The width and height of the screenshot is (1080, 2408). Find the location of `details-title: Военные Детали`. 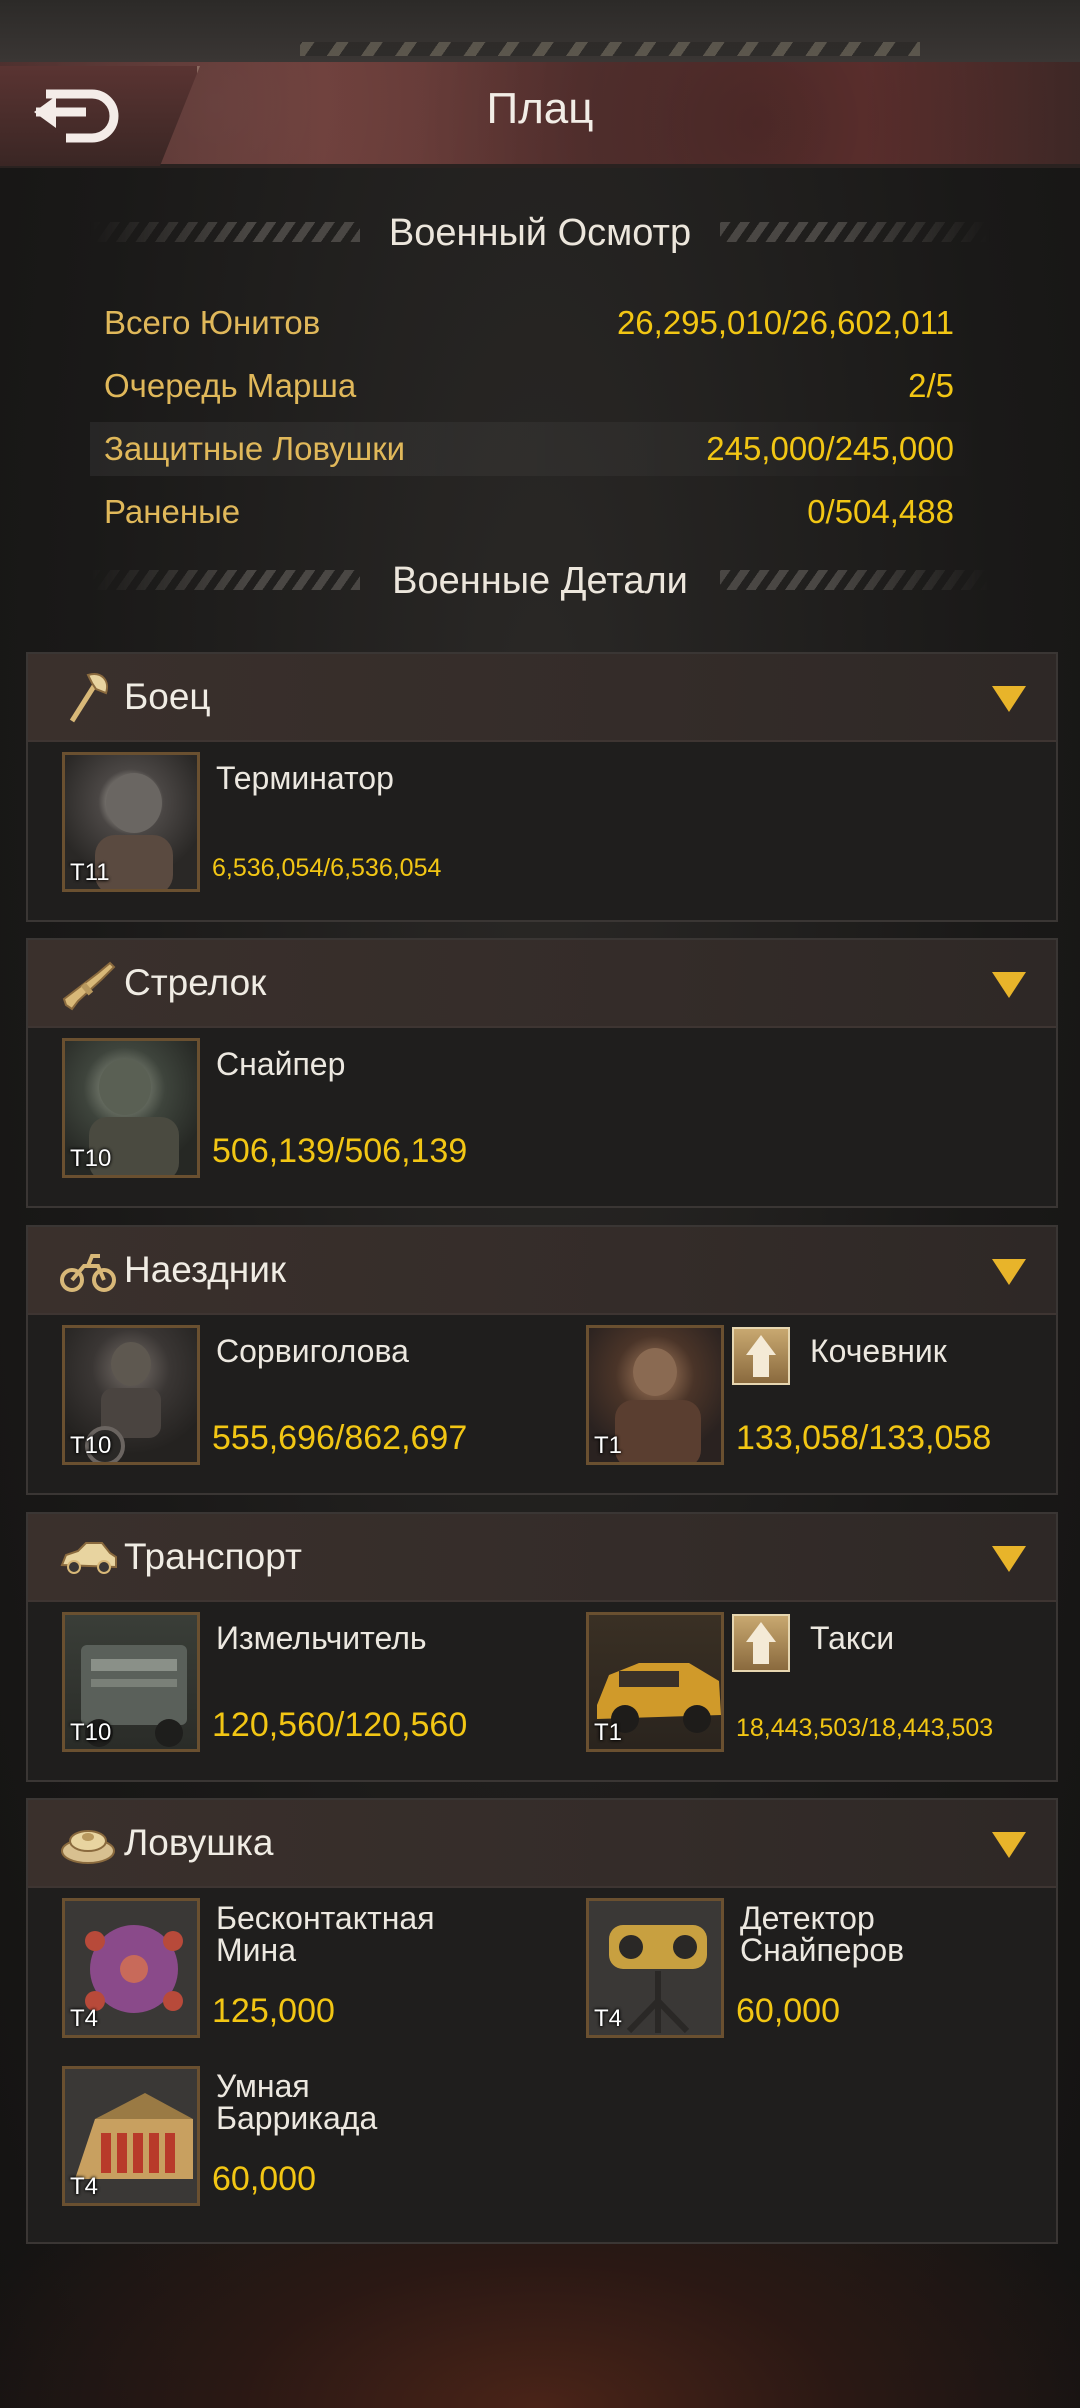

details-title: Военные Детали is located at coordinates (540, 580).